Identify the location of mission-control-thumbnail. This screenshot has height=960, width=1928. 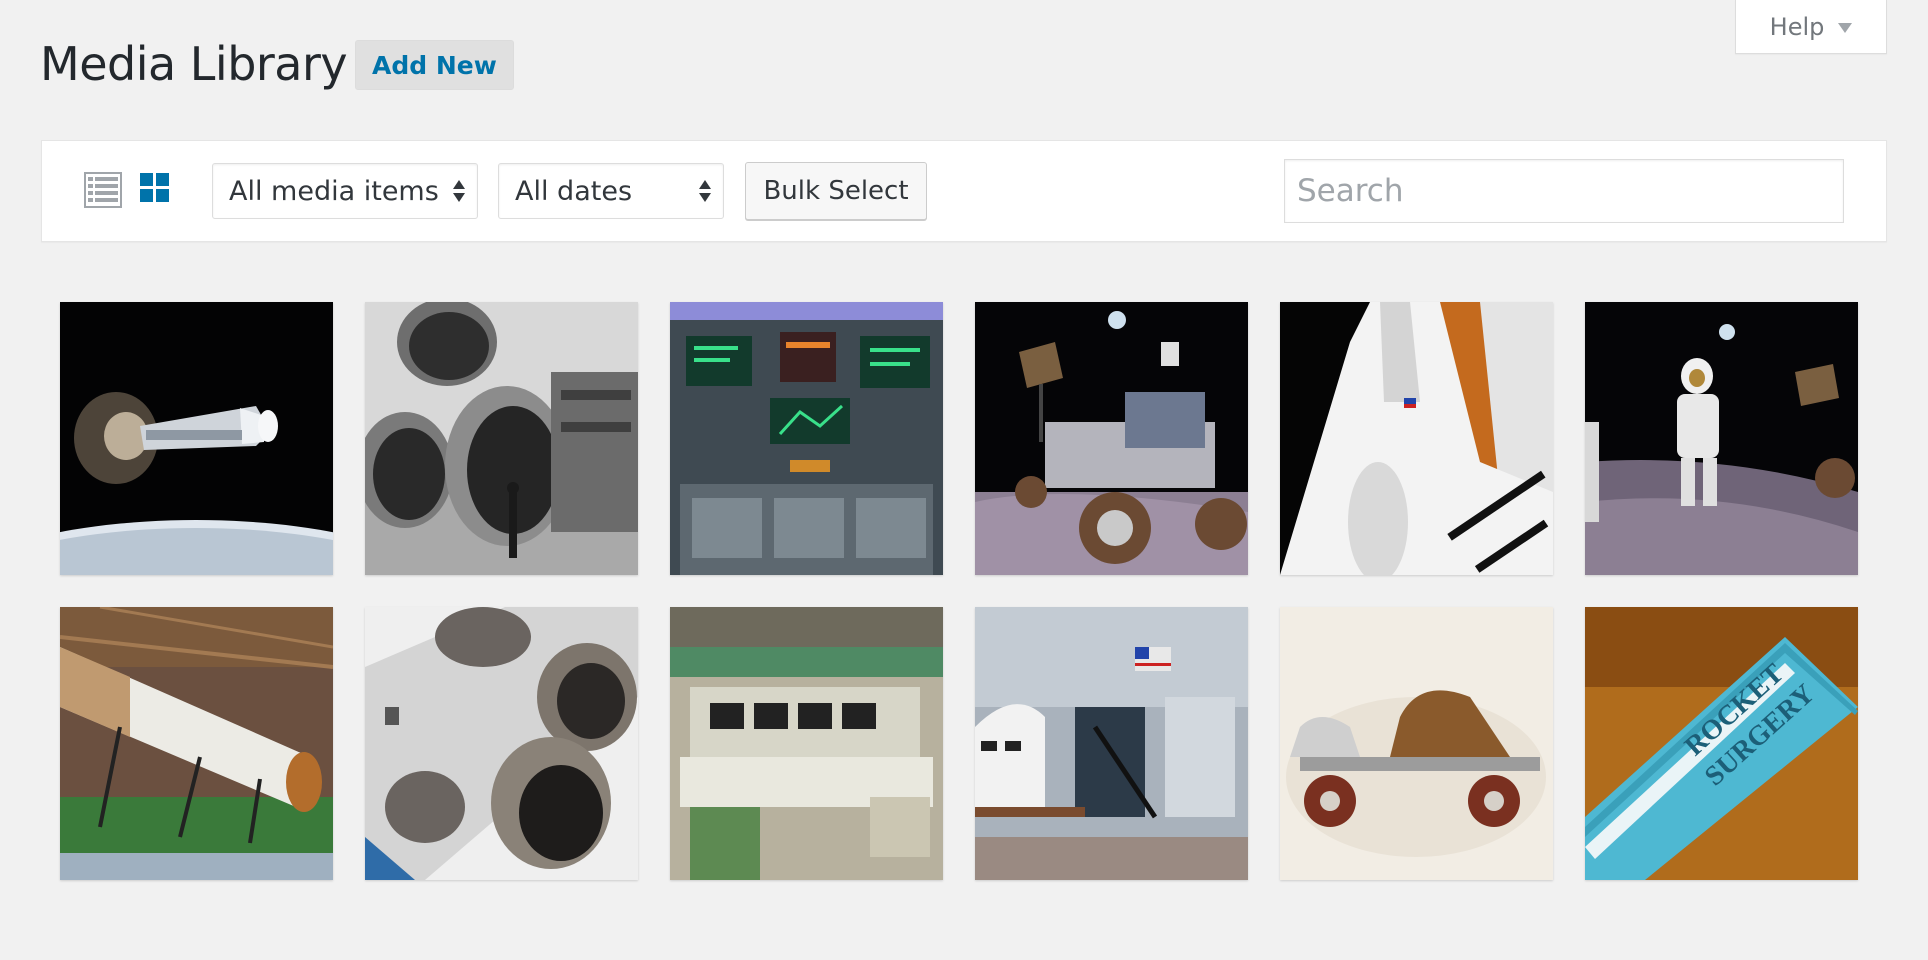
(806, 743).